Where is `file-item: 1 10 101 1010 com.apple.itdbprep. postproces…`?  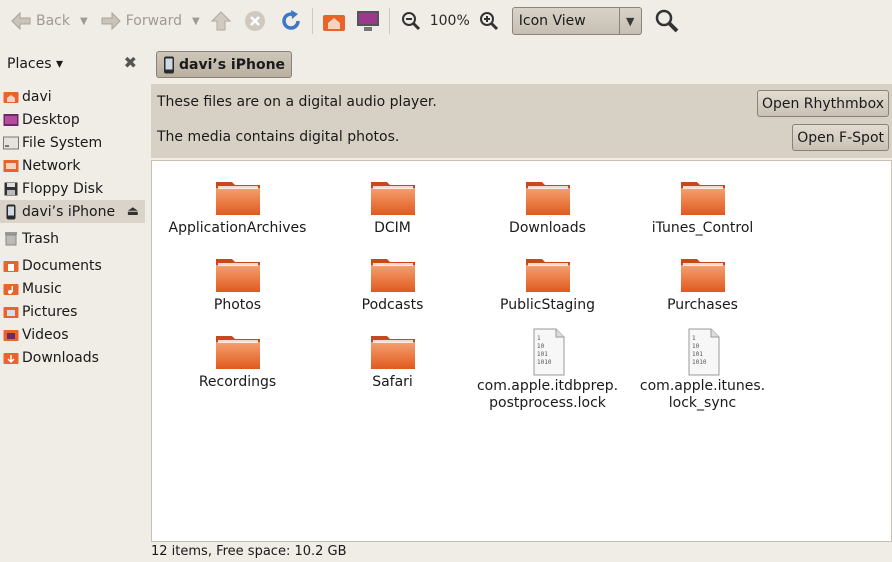 file-item: 1 10 101 1010 com.apple.itdbprep. postproces… is located at coordinates (547, 370).